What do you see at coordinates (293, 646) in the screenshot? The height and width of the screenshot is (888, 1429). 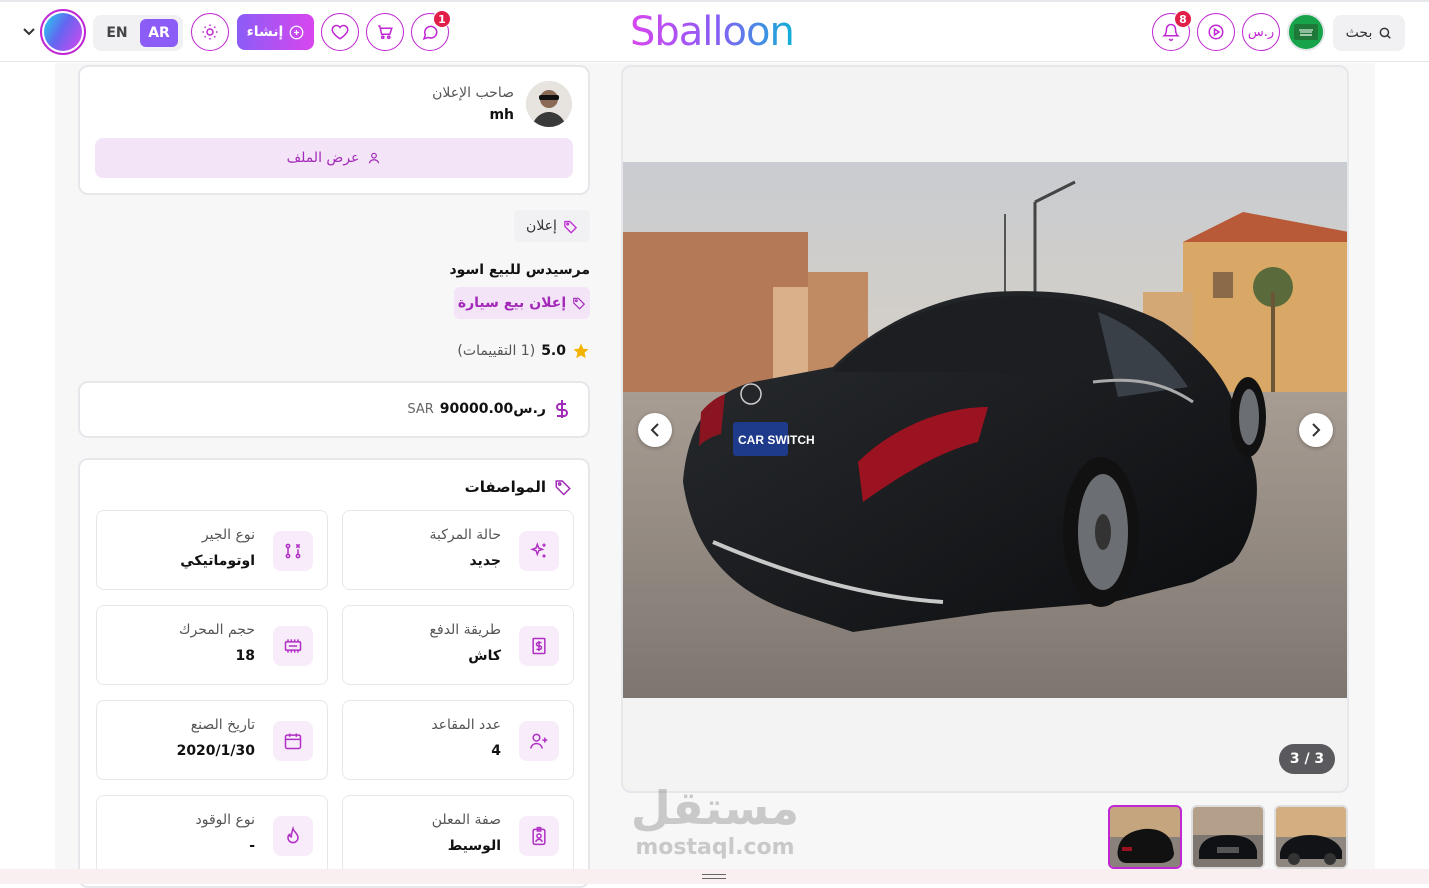 I see `engine-icon` at bounding box center [293, 646].